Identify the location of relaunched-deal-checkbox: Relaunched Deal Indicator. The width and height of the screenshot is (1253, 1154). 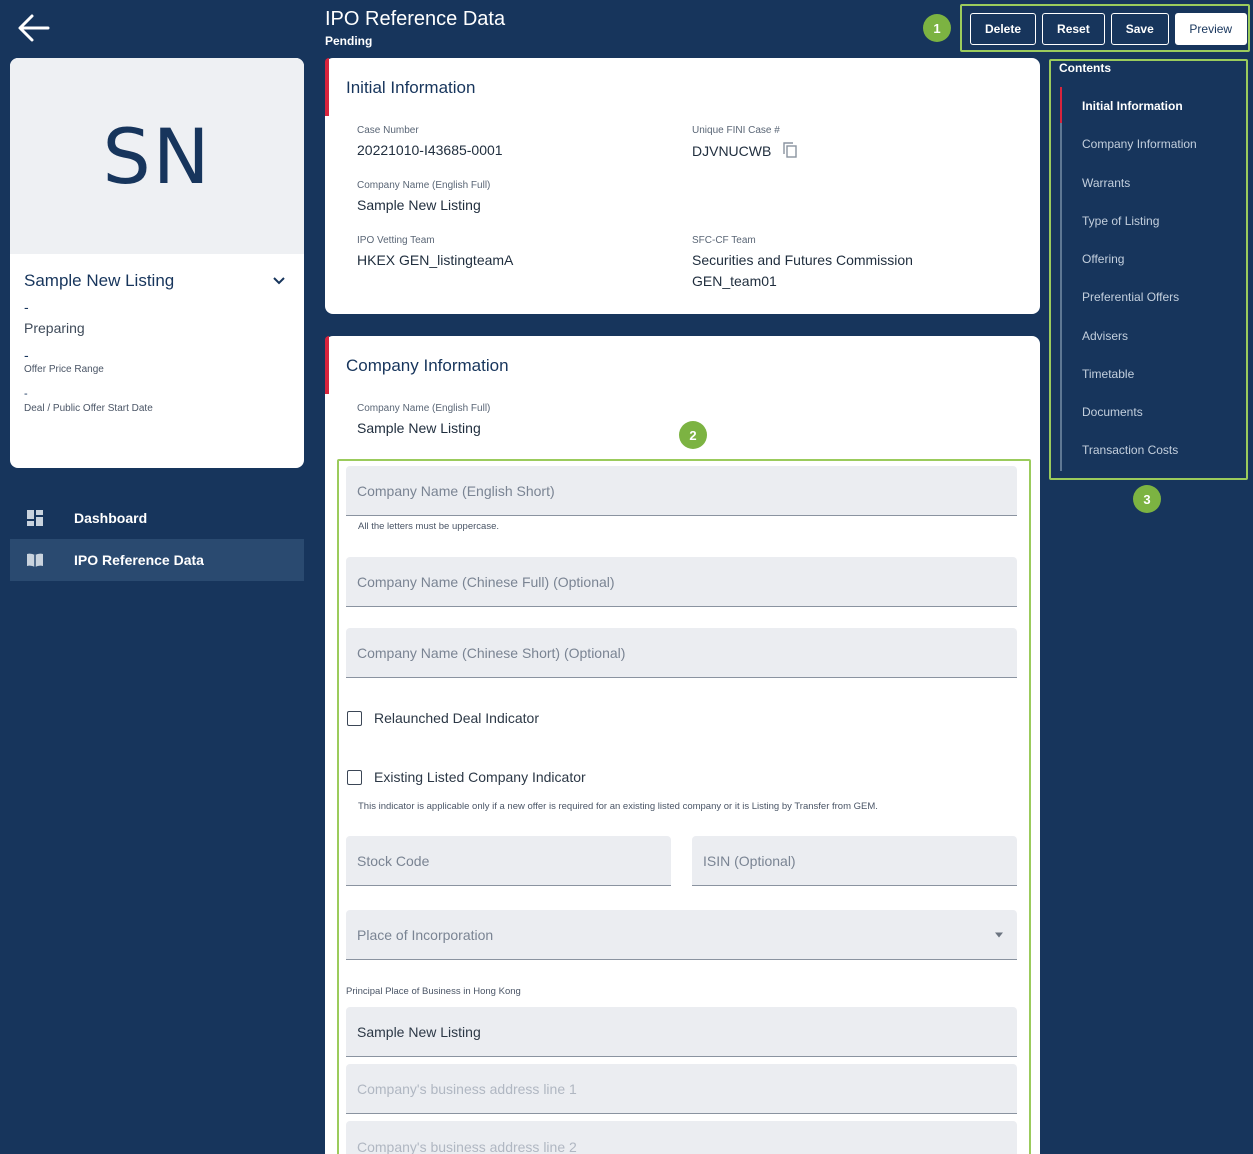
(443, 718).